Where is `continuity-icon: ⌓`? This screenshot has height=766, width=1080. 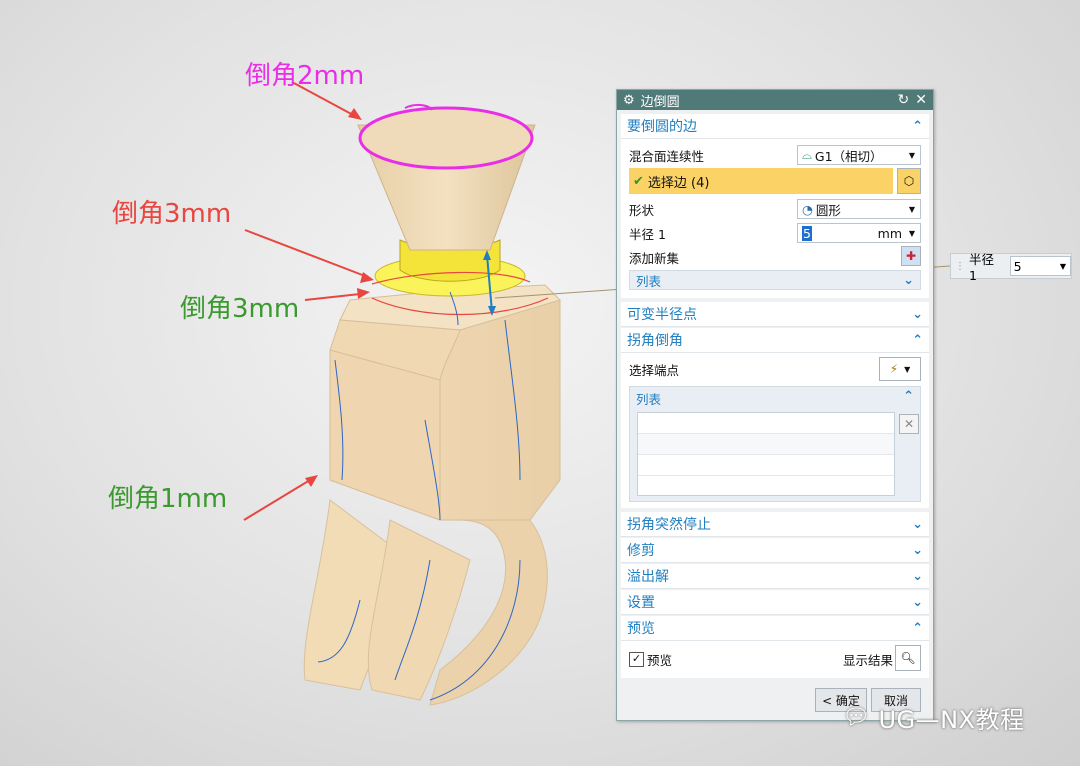
continuity-icon: ⌓ is located at coordinates (807, 154).